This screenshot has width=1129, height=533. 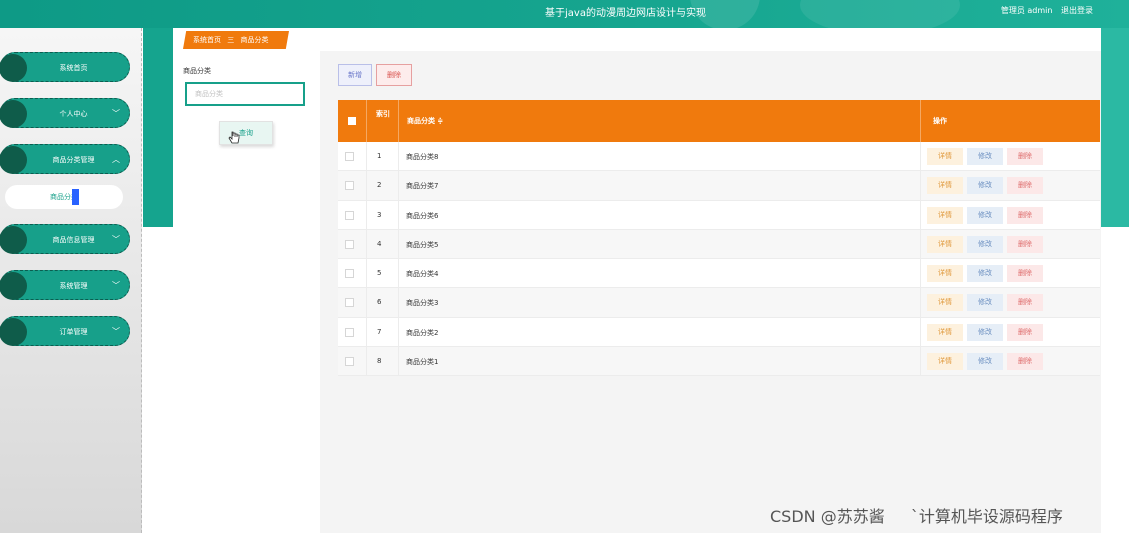 I want to click on category-search-input, so click(x=245, y=94).